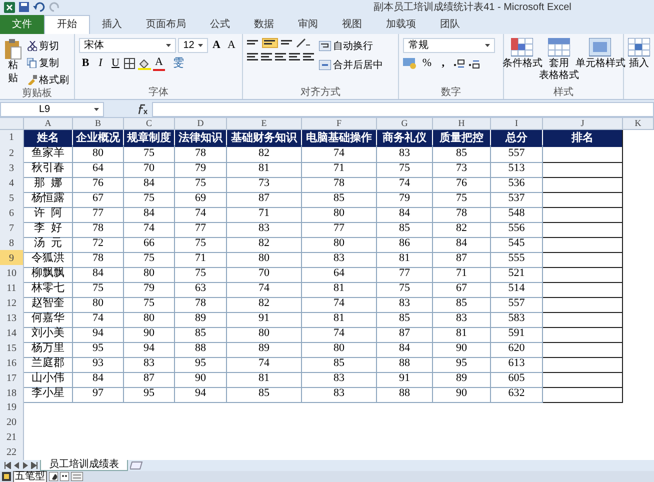 The image size is (654, 482). I want to click on ribbon-tab: 数据, so click(264, 24).